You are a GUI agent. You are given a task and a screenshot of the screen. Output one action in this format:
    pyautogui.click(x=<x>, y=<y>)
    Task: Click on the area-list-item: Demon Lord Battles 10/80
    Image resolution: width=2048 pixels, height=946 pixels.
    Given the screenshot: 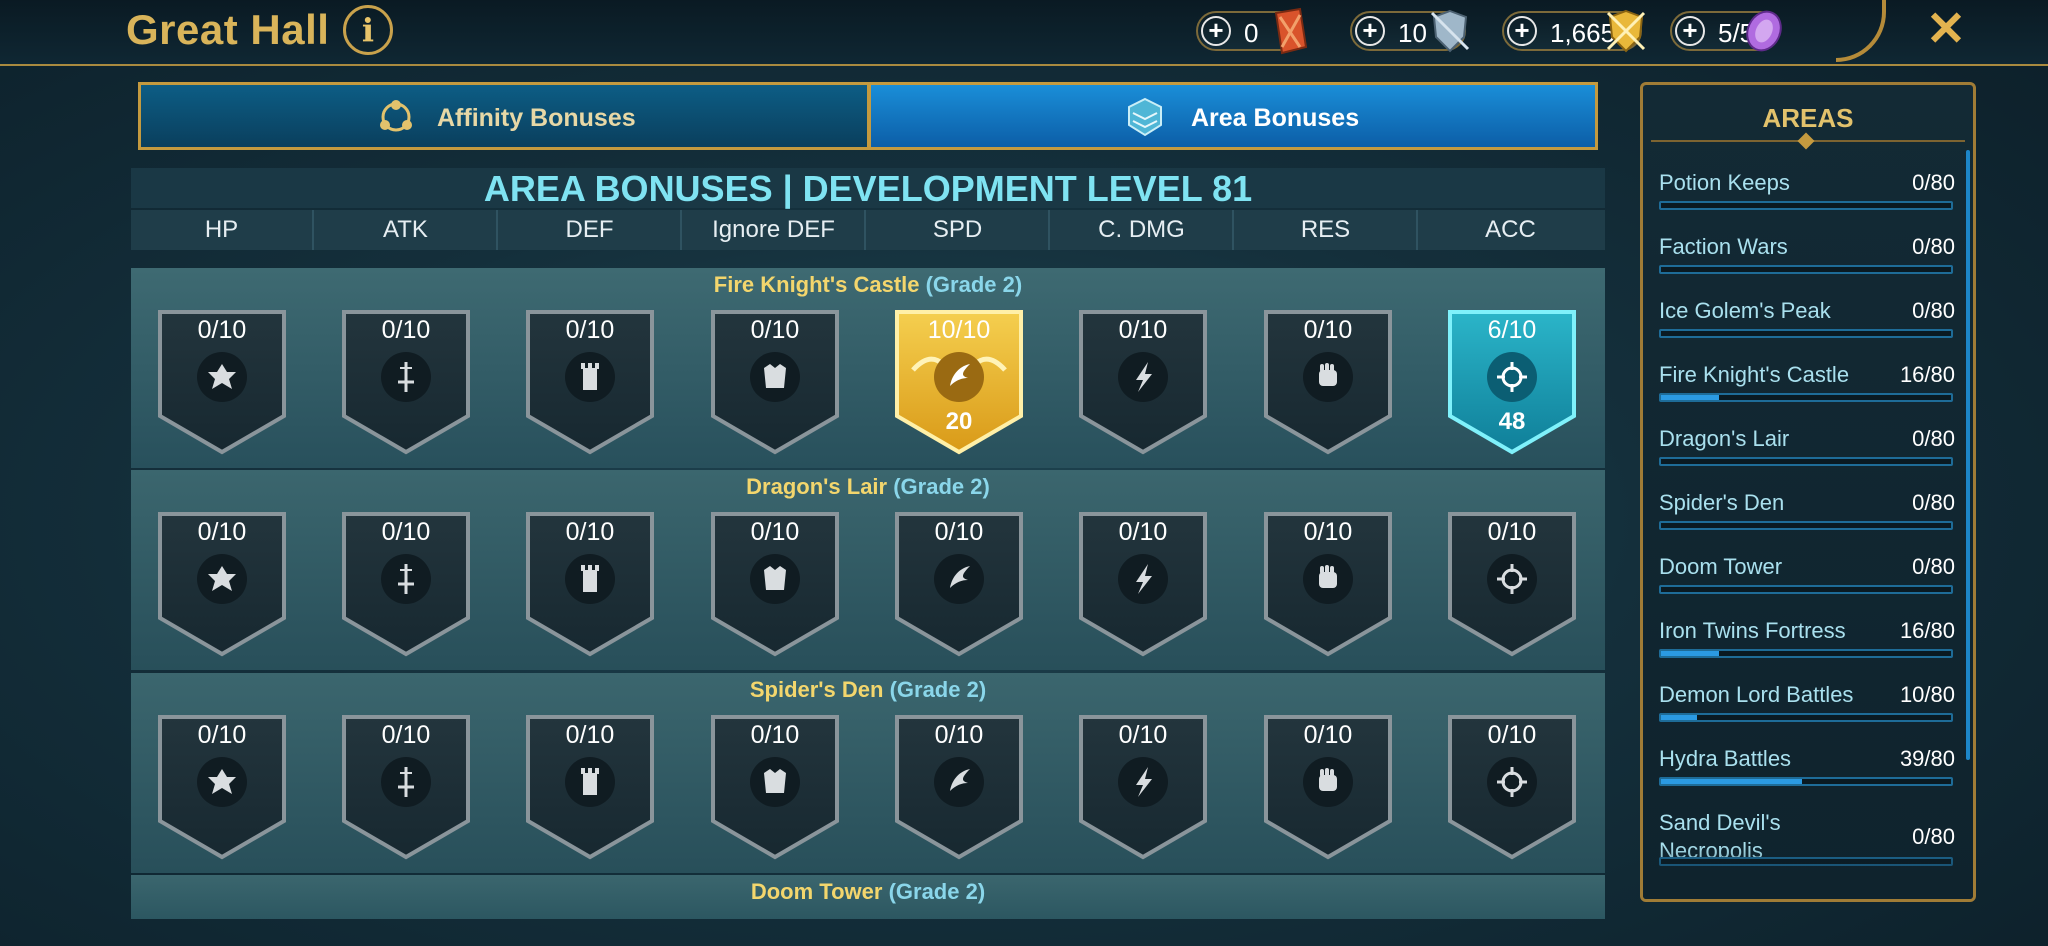 What is the action you would take?
    pyautogui.click(x=1807, y=711)
    